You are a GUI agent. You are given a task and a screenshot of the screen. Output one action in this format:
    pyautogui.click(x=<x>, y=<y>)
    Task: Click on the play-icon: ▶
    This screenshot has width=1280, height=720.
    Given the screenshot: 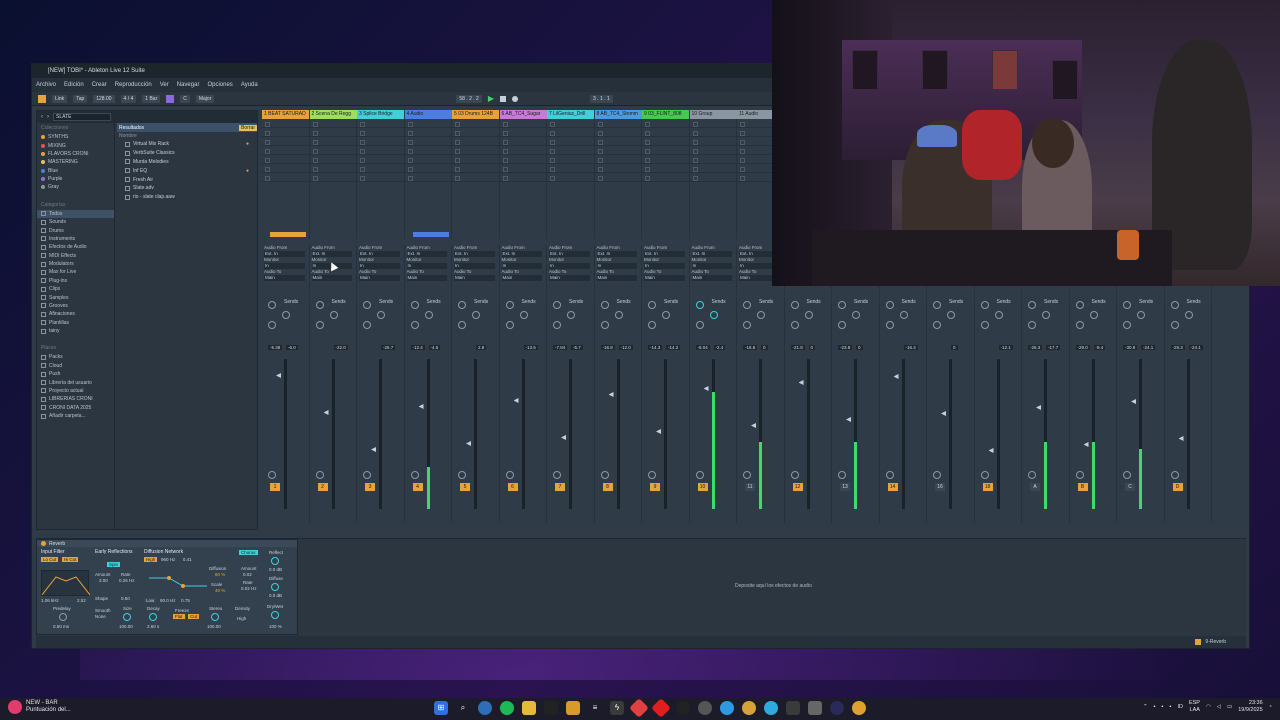 What is the action you would take?
    pyautogui.click(x=491, y=98)
    